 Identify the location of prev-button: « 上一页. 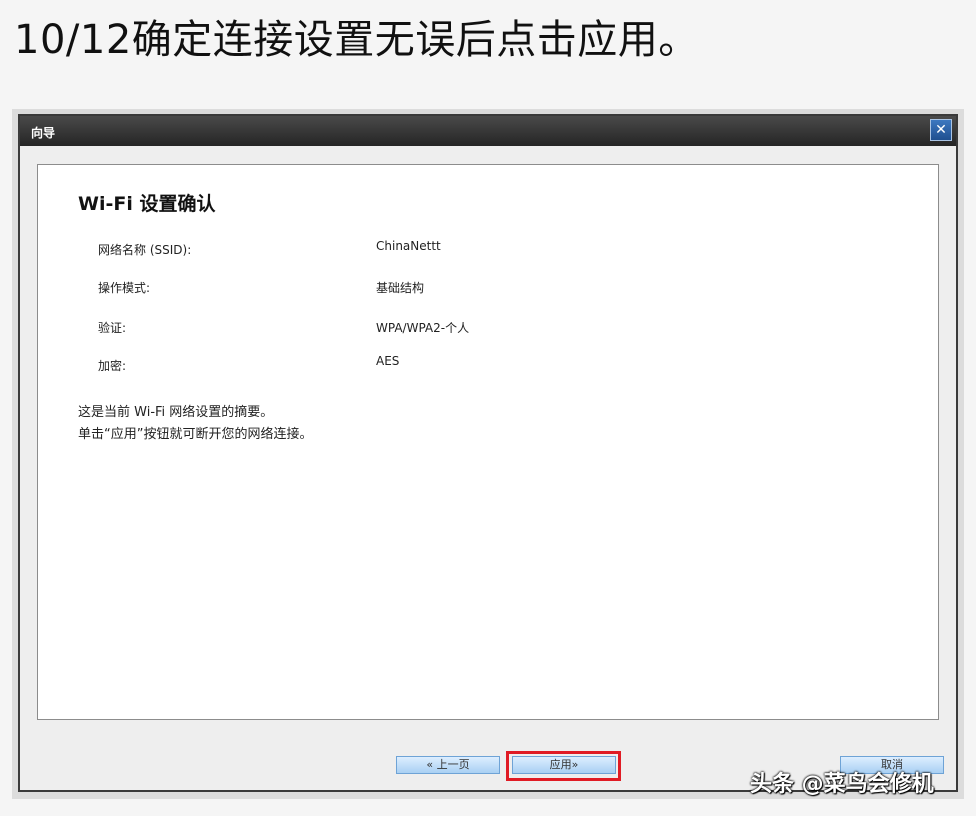
(448, 765).